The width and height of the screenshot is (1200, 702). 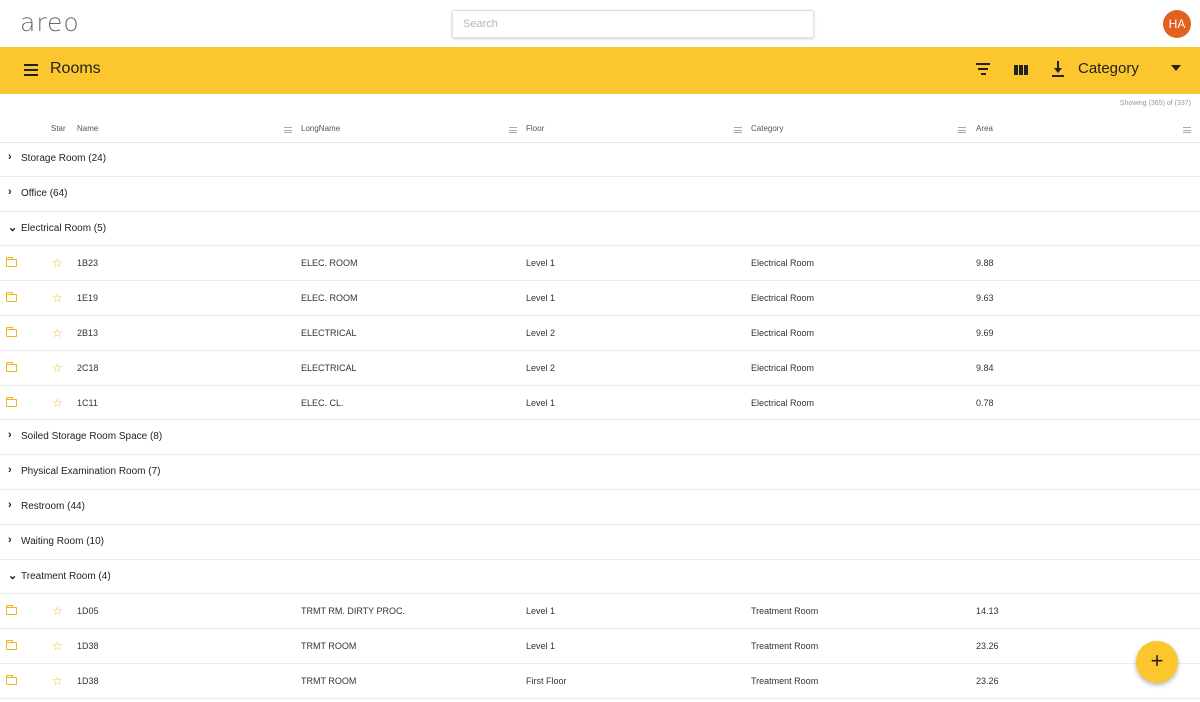 I want to click on cell-longname: ELECTRICAL, so click(x=329, y=367).